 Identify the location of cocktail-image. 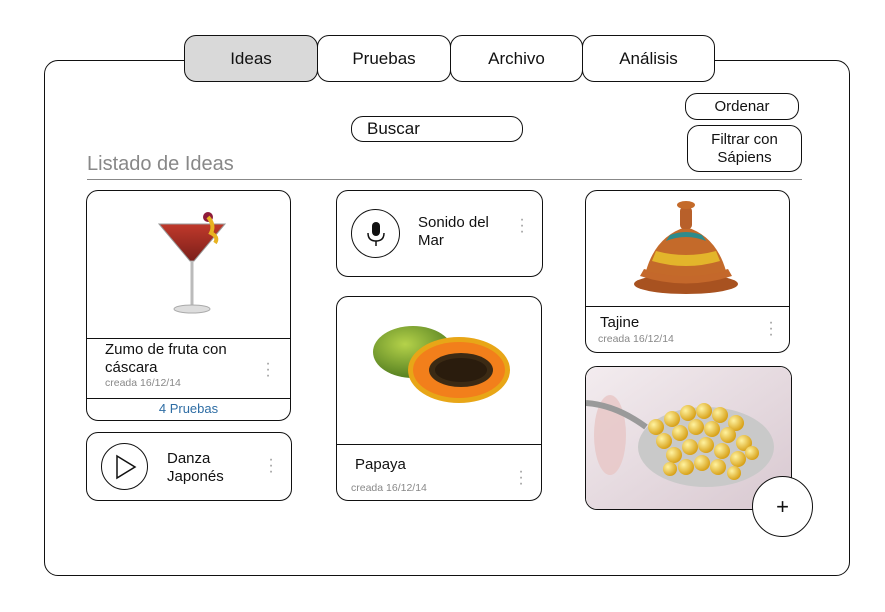
(188, 264).